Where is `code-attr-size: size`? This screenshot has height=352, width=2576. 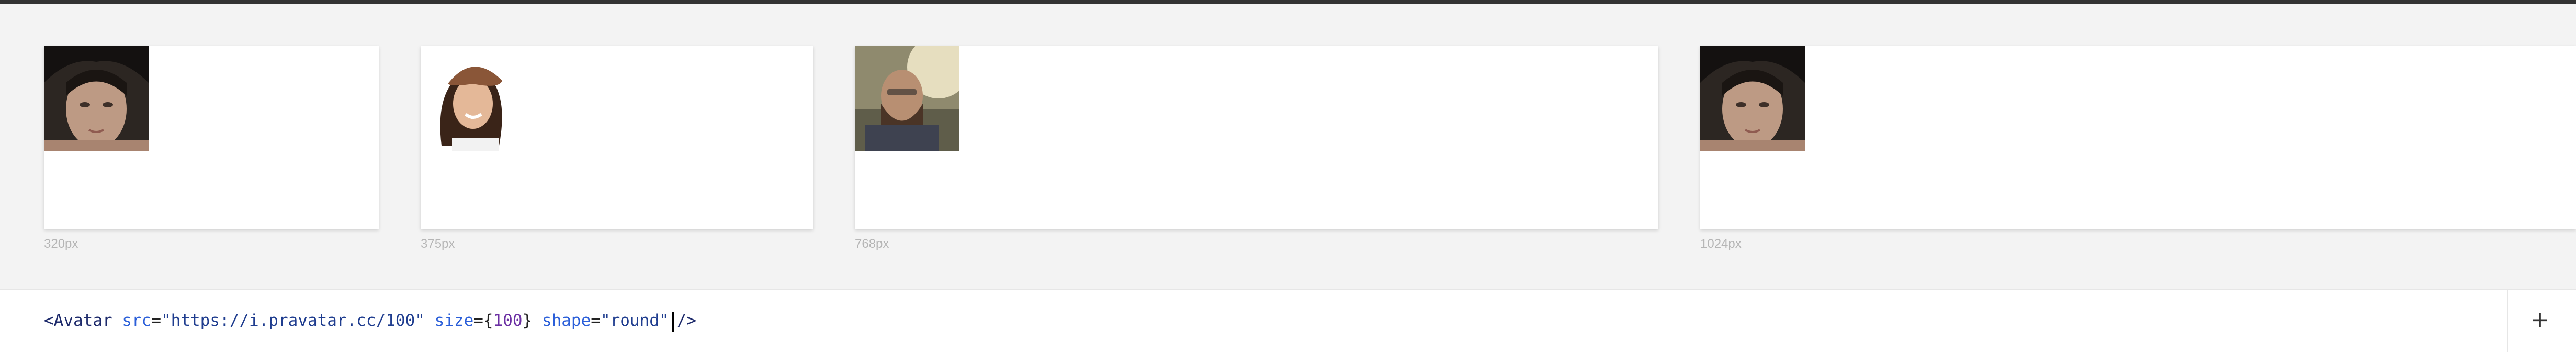 code-attr-size: size is located at coordinates (454, 320).